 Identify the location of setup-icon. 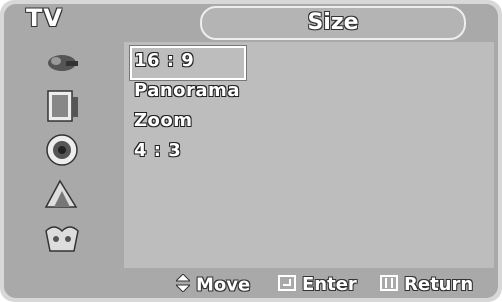
(61, 193).